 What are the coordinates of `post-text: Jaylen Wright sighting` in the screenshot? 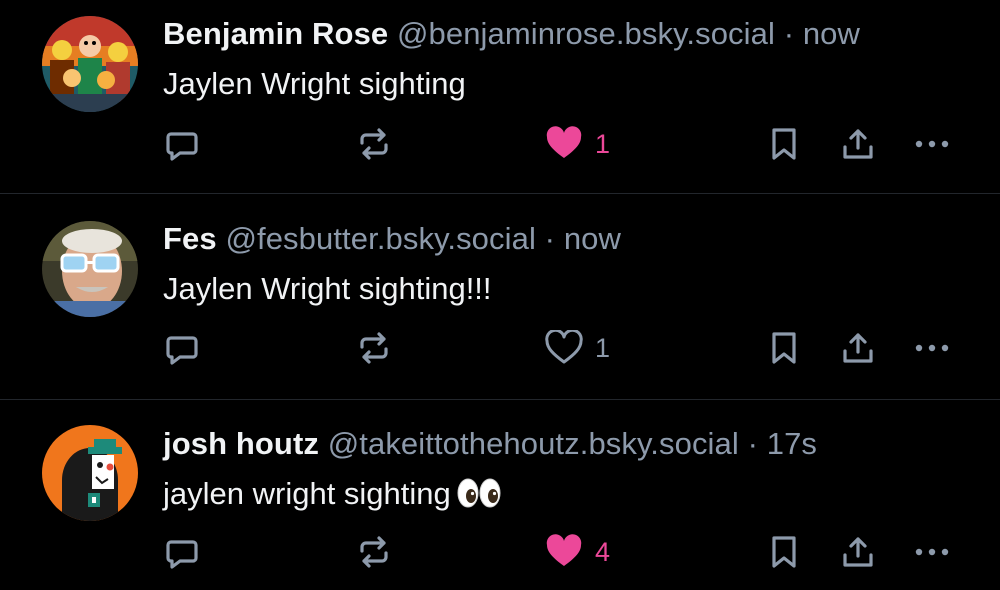 It's located at (314, 83).